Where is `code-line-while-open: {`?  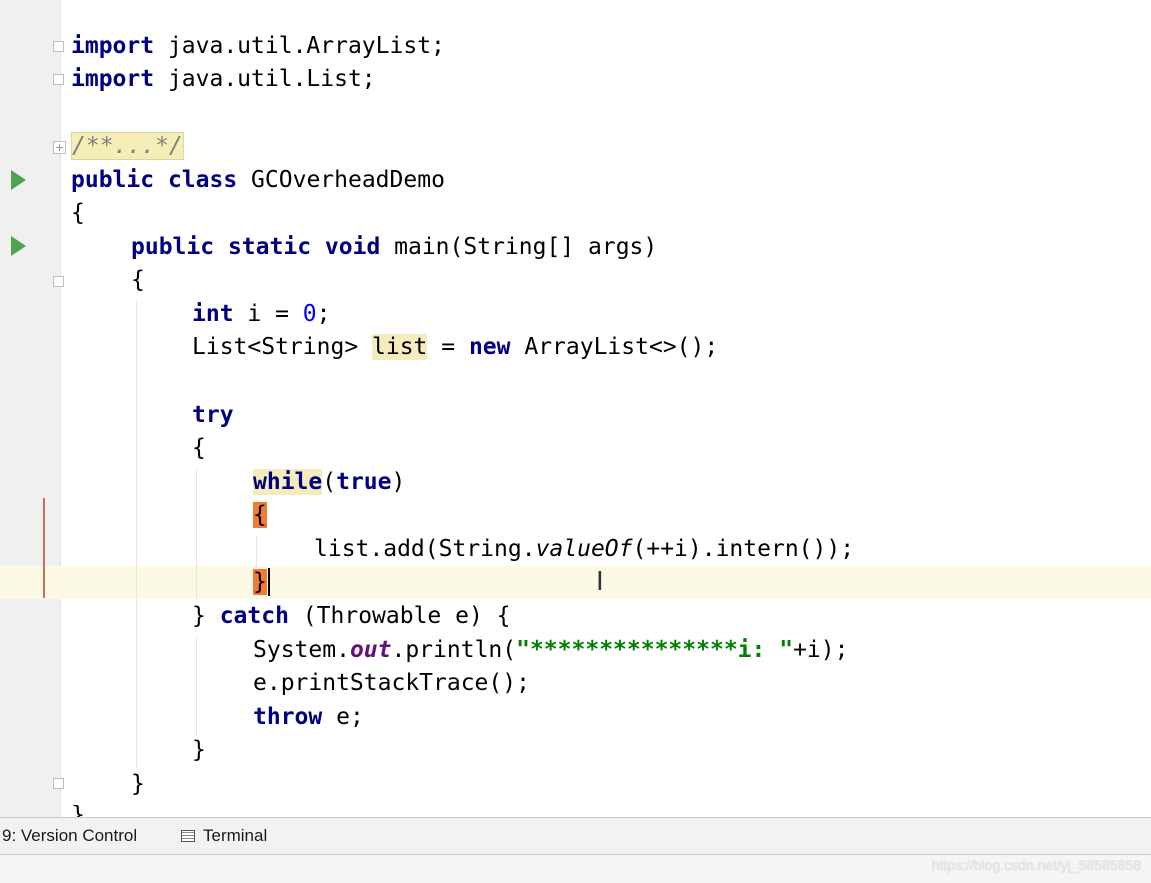
code-line-while-open: { is located at coordinates (260, 515).